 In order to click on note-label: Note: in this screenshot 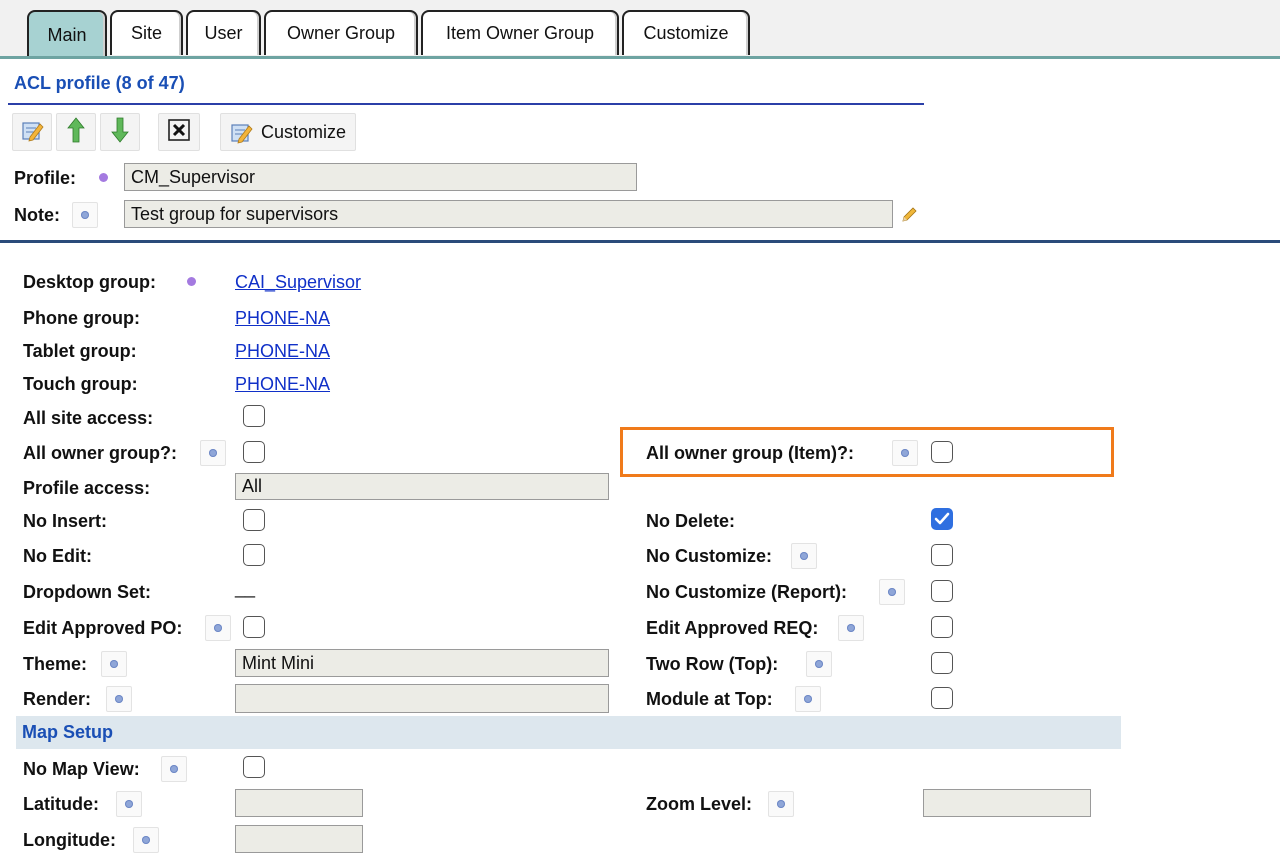, I will do `click(37, 215)`.